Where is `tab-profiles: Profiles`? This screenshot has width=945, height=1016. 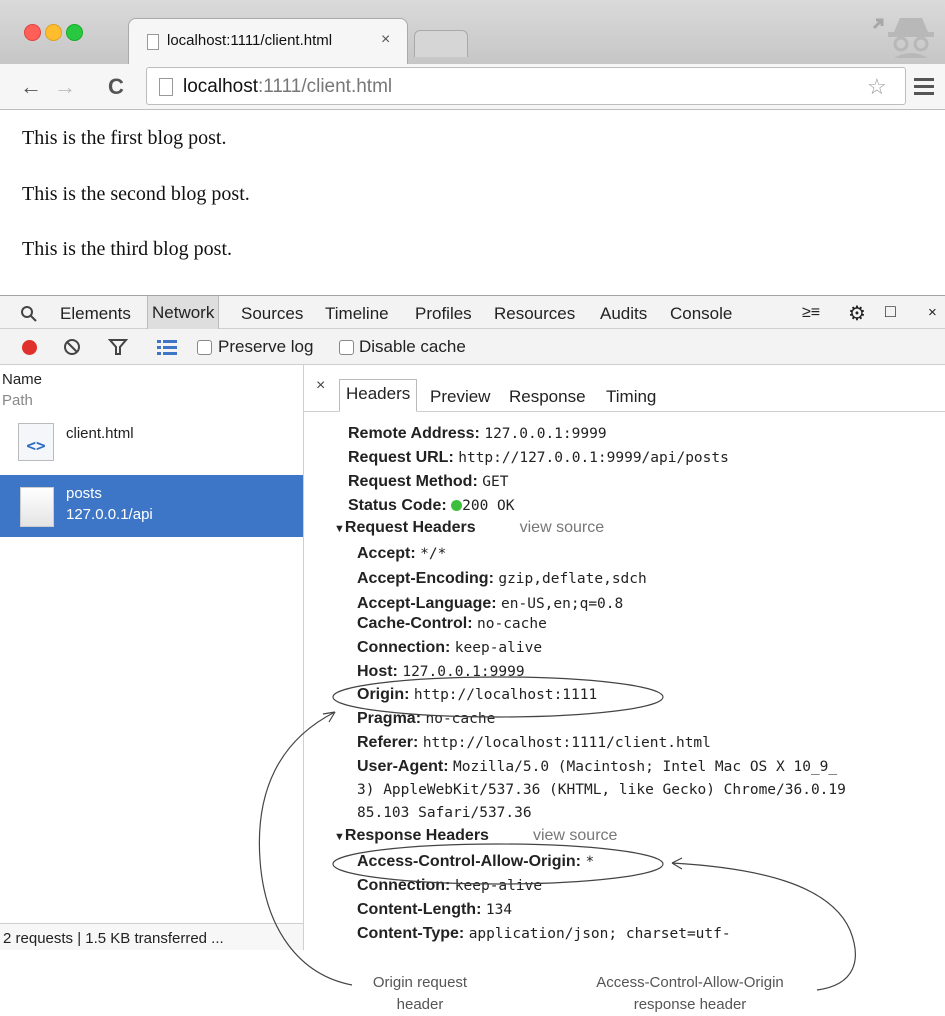
tab-profiles: Profiles is located at coordinates (443, 314).